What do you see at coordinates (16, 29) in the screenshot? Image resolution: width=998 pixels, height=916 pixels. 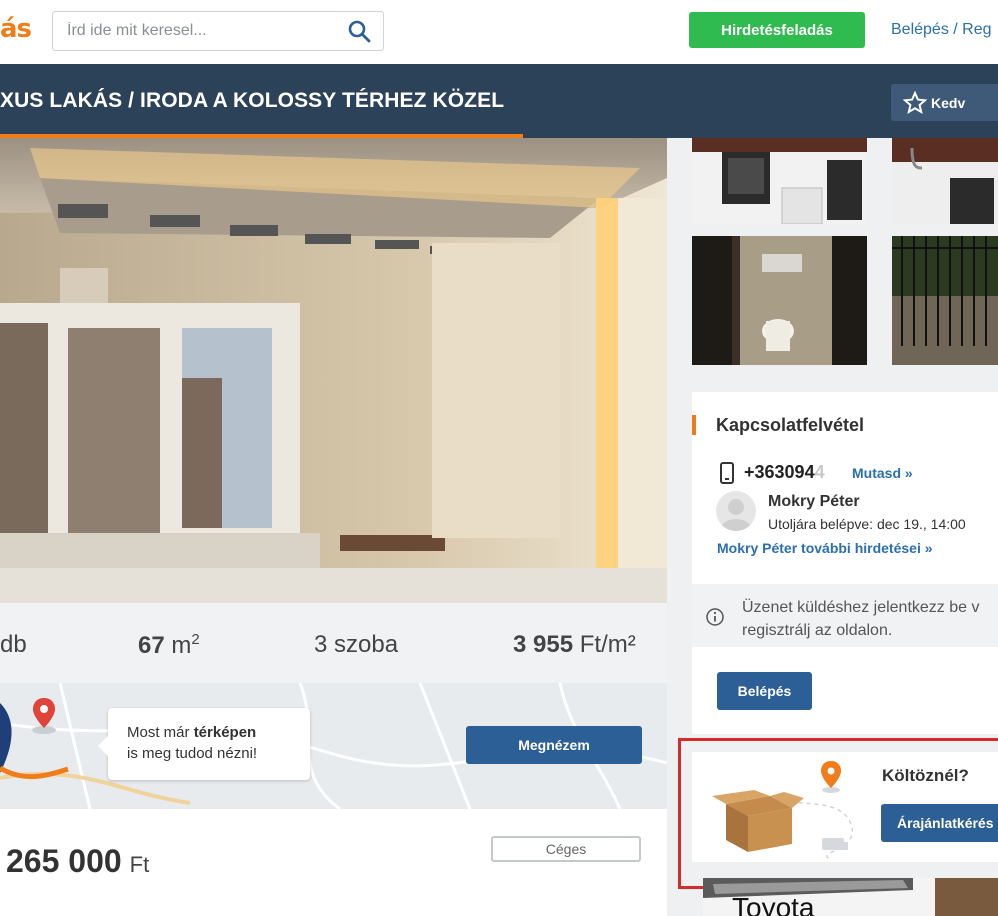 I see `site-logo: ás` at bounding box center [16, 29].